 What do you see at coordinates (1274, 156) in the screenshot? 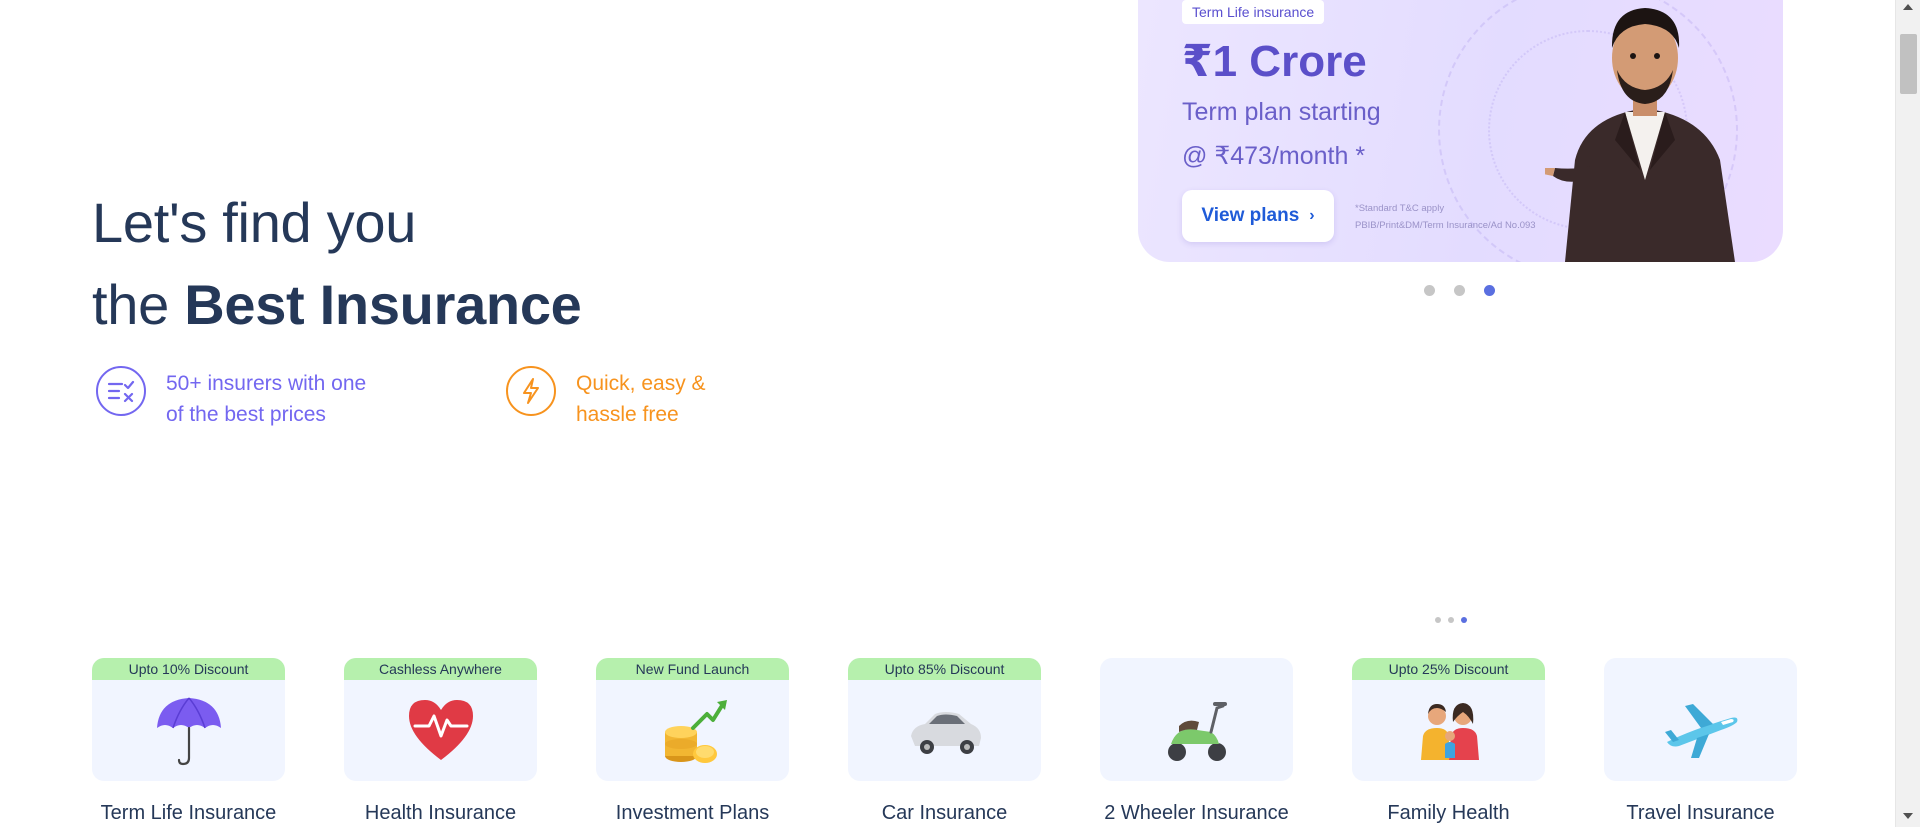
I see `banner-line-2: @ ₹473/month *` at bounding box center [1274, 156].